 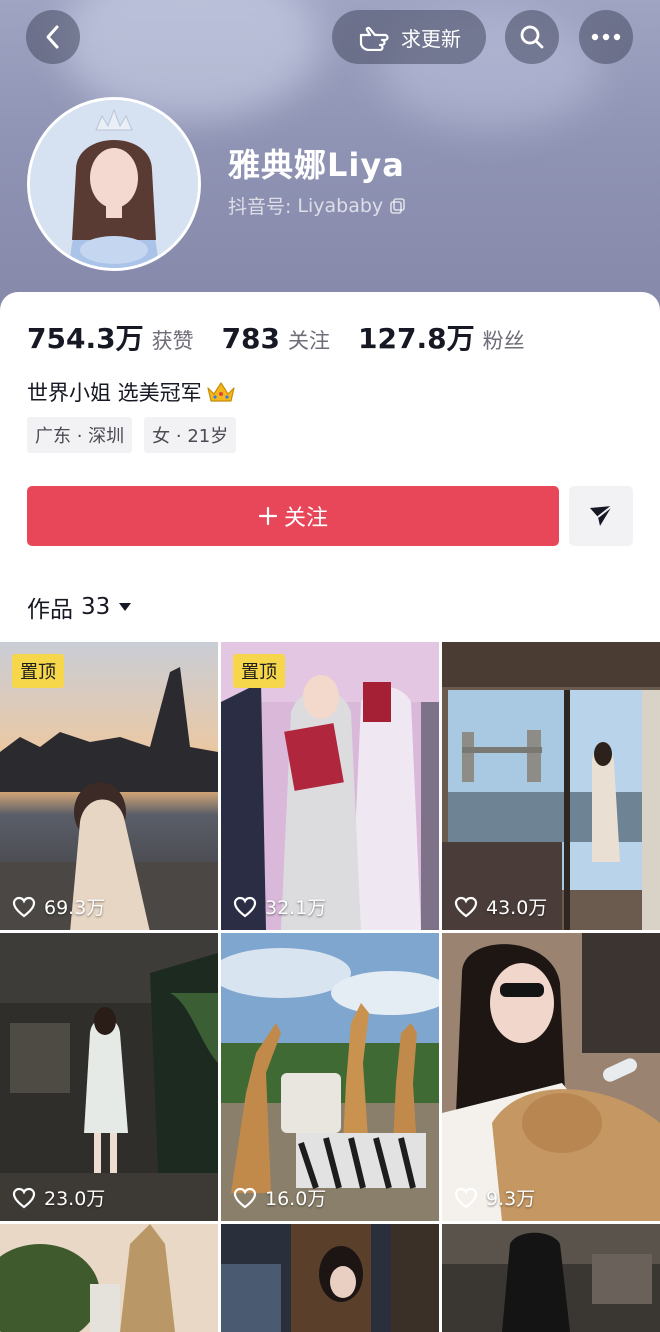 I want to click on like-count: 43.0万, so click(x=500, y=906).